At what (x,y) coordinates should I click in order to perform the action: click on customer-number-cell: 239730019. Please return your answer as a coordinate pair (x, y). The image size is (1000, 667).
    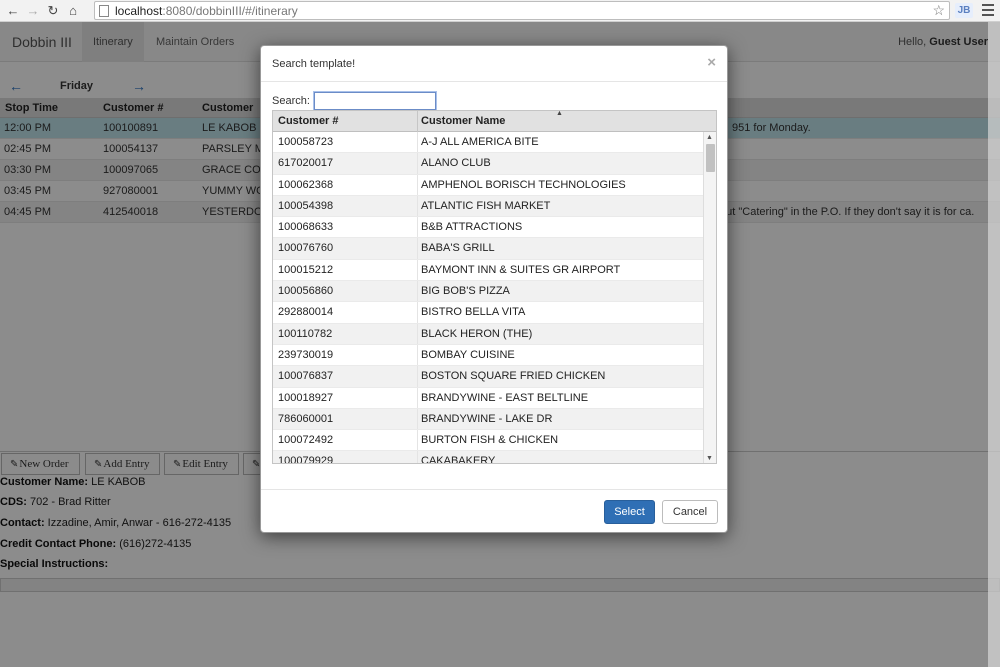
    Looking at the image, I should click on (306, 354).